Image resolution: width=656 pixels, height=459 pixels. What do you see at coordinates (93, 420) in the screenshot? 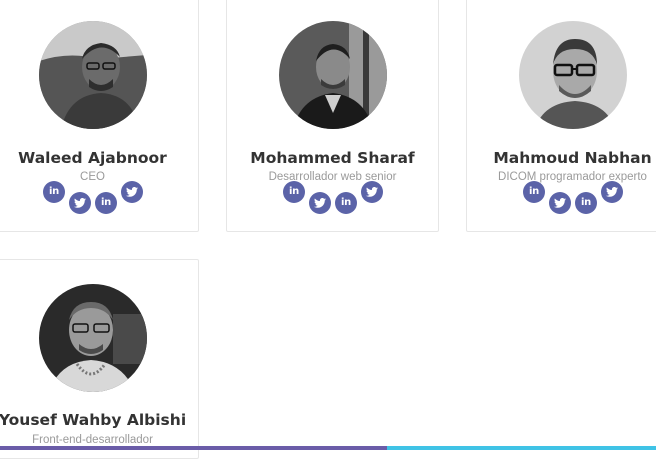
I see `member-name: Yousef Wahby Albishi` at bounding box center [93, 420].